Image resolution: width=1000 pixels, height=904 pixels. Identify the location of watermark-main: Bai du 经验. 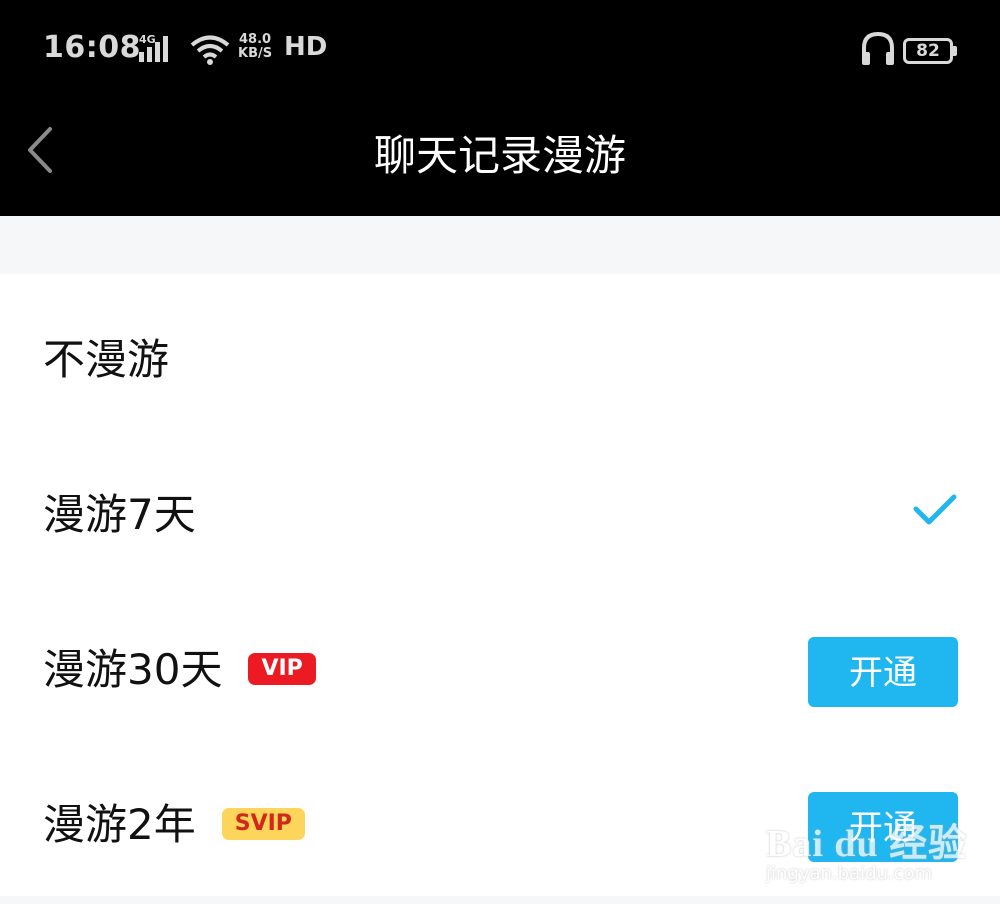
(867, 844).